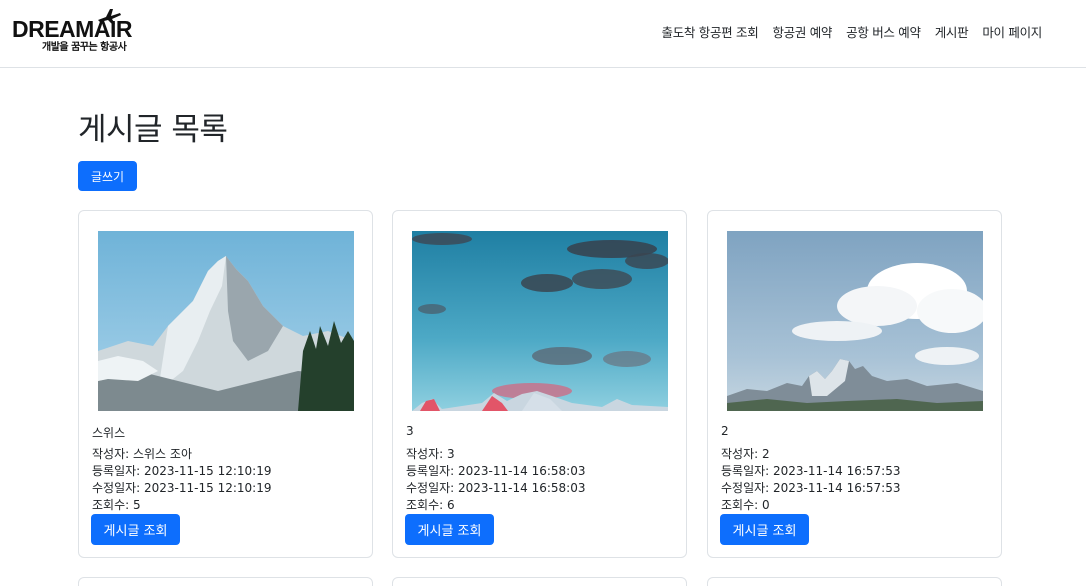 This screenshot has width=1086, height=586. Describe the element at coordinates (109, 433) in the screenshot. I see `post-title: 스위스` at that location.